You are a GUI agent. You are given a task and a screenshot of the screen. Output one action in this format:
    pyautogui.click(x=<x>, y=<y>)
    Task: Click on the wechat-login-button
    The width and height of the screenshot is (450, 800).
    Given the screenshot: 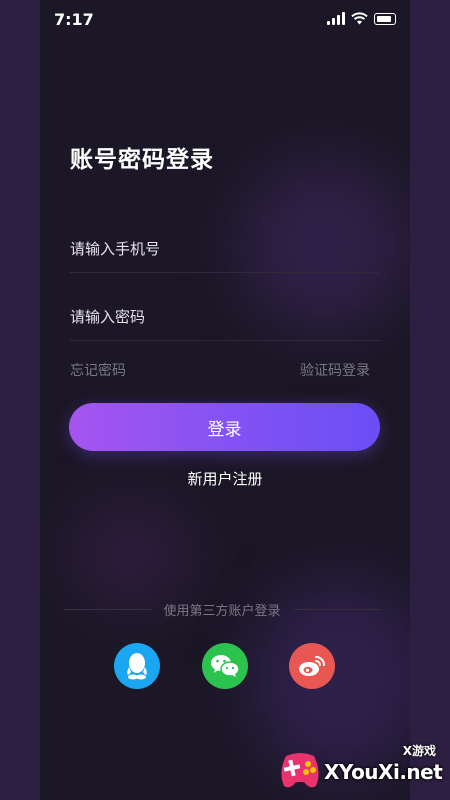 What is the action you would take?
    pyautogui.click(x=225, y=666)
    